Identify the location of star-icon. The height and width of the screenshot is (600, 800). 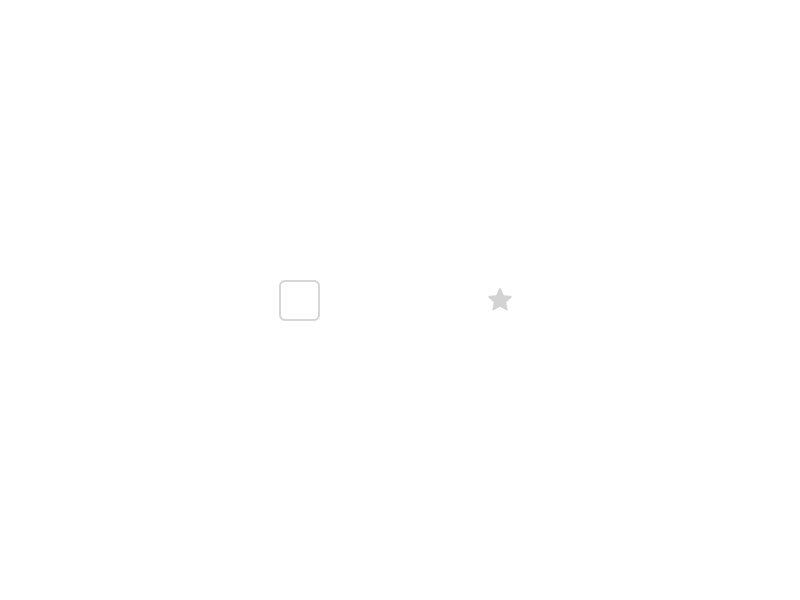
(500, 299).